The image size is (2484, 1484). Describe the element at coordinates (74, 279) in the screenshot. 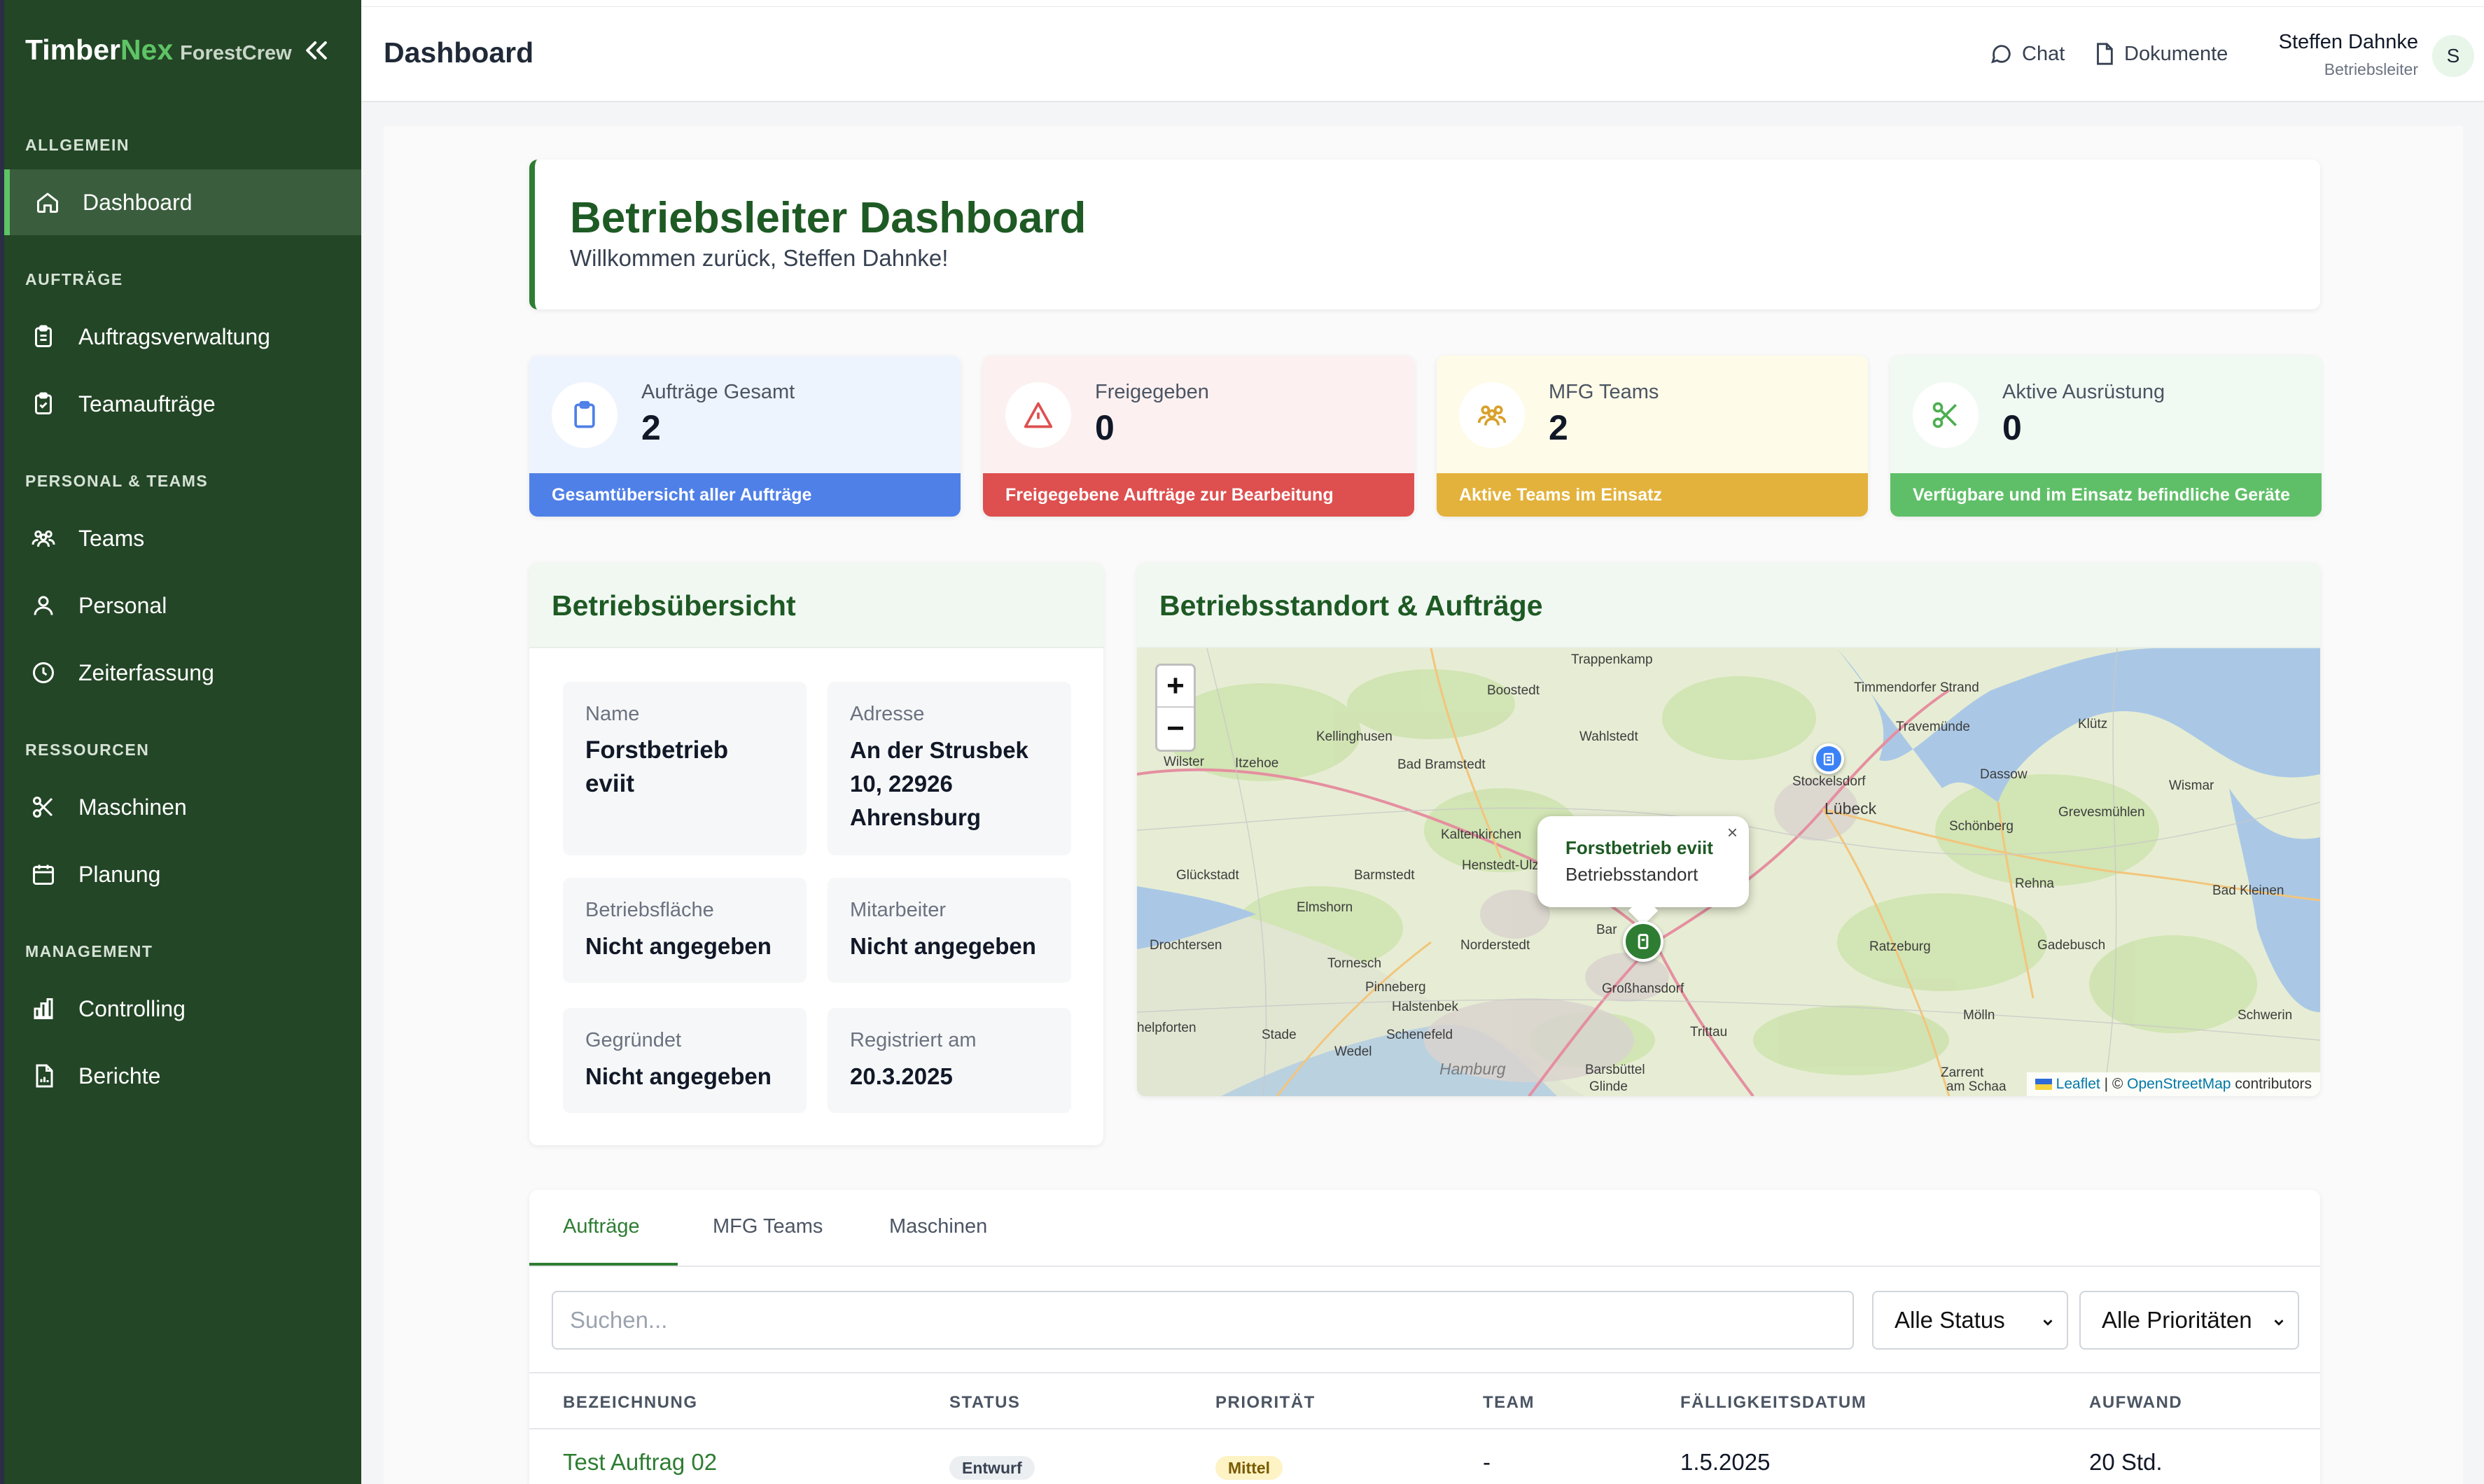

I see `section-orders: AUFTRÄGE` at that location.